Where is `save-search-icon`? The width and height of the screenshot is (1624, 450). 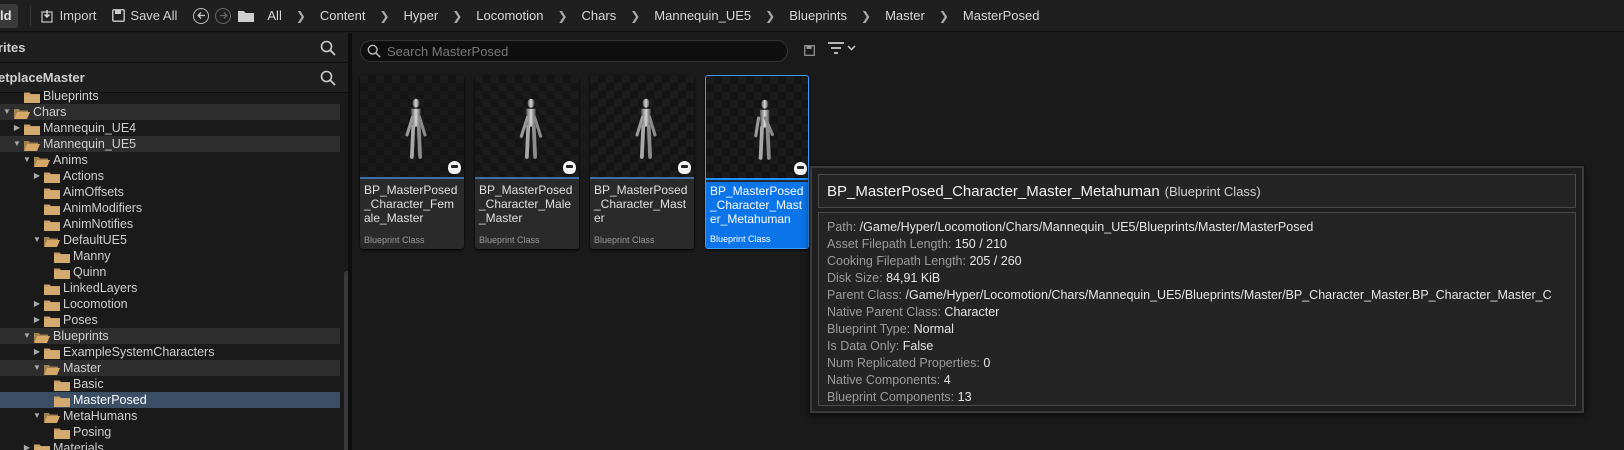
save-search-icon is located at coordinates (809, 50).